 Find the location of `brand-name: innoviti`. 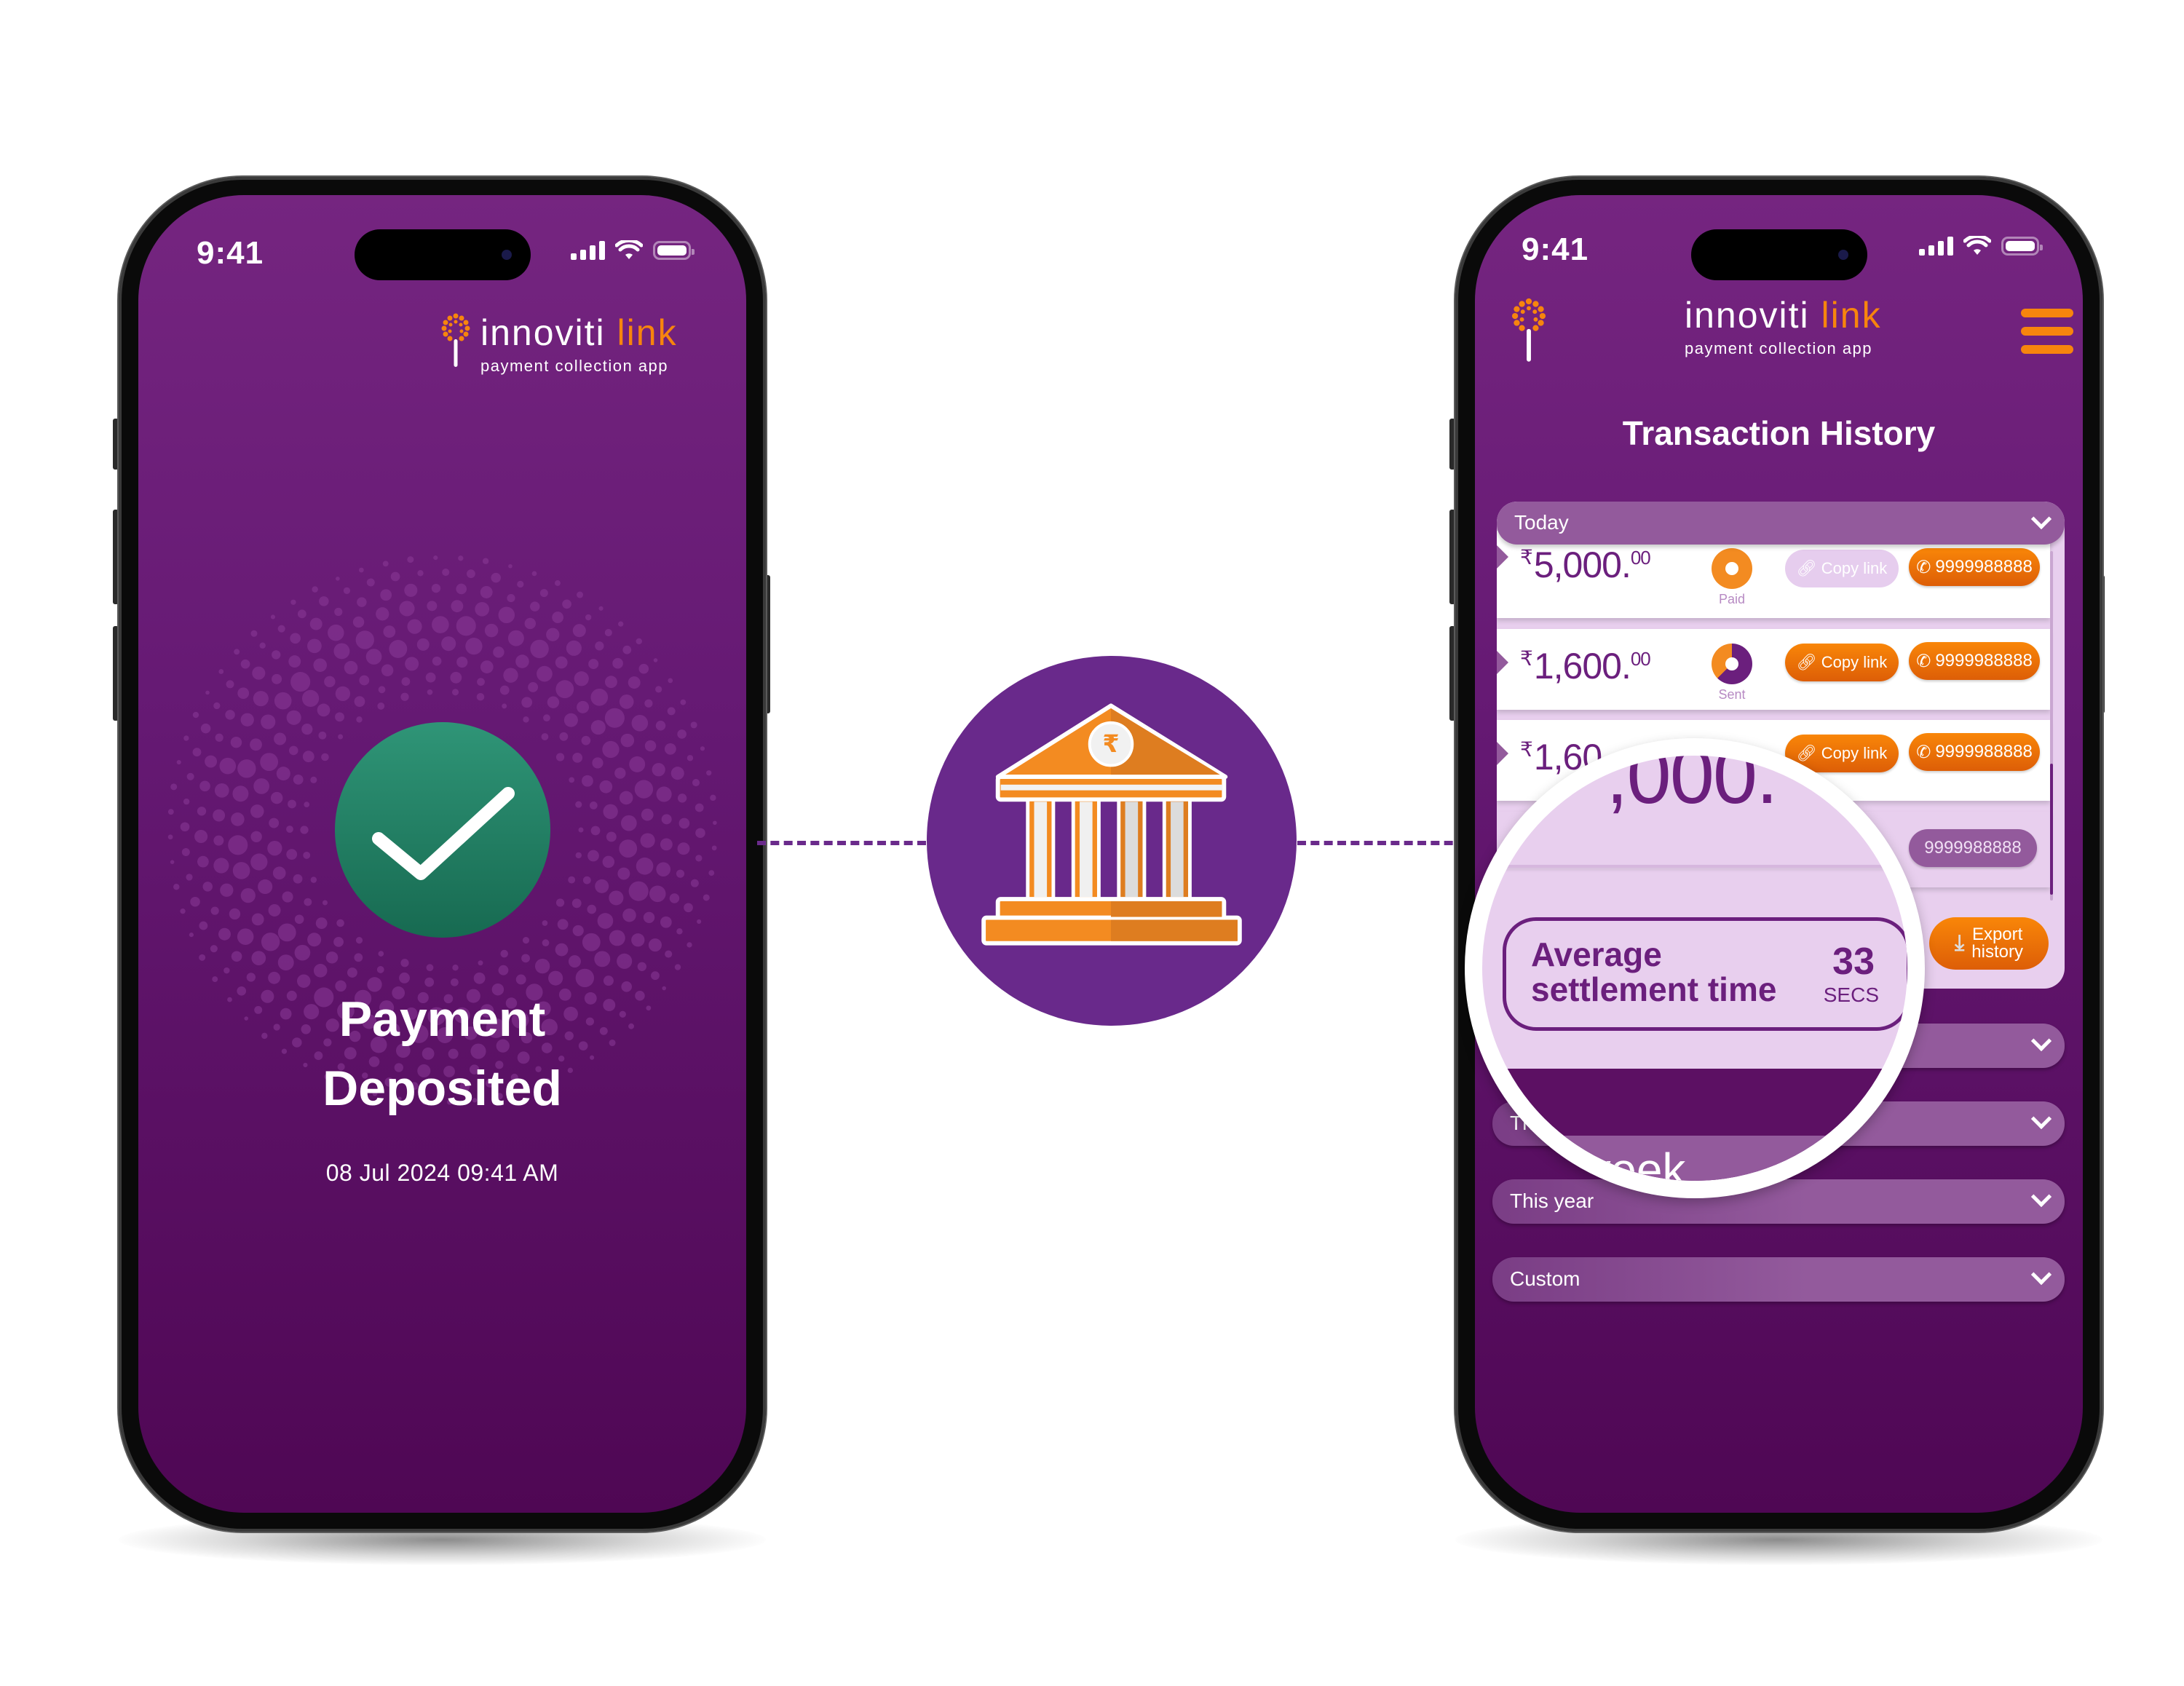

brand-name: innoviti is located at coordinates (543, 332).